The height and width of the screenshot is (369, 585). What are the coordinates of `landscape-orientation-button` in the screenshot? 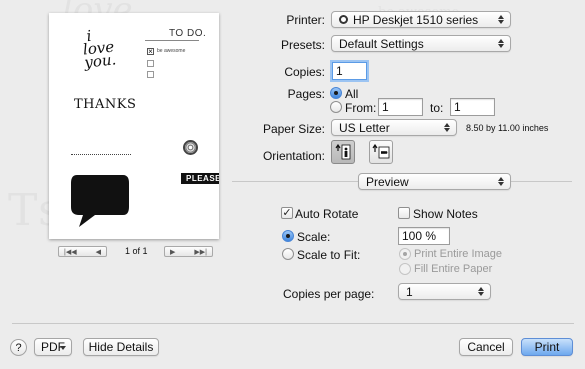 It's located at (381, 152).